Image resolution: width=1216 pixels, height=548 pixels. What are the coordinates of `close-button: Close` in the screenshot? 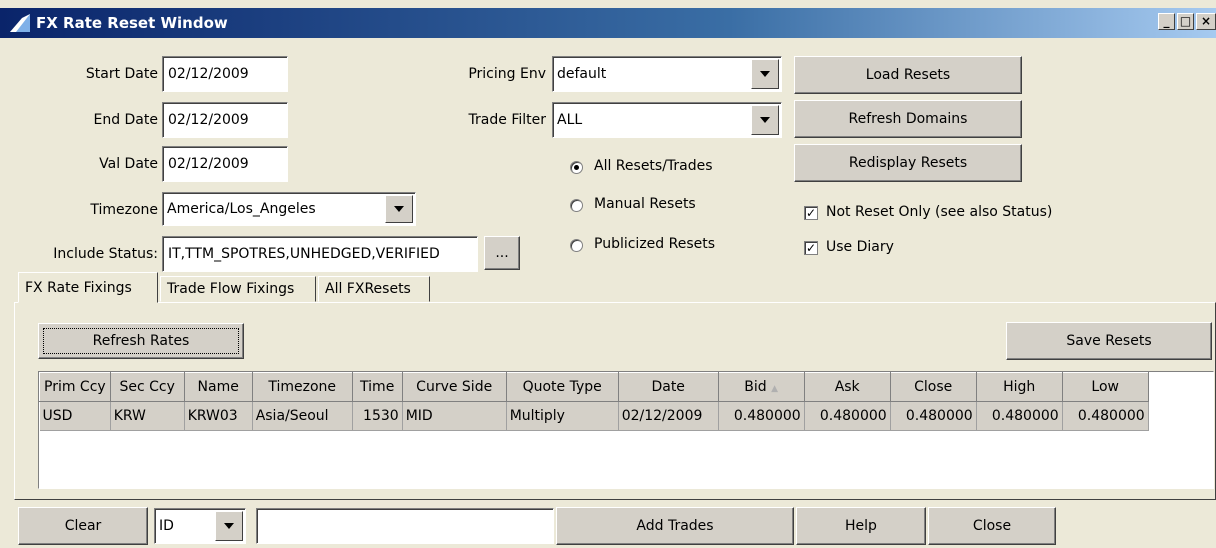 It's located at (992, 526).